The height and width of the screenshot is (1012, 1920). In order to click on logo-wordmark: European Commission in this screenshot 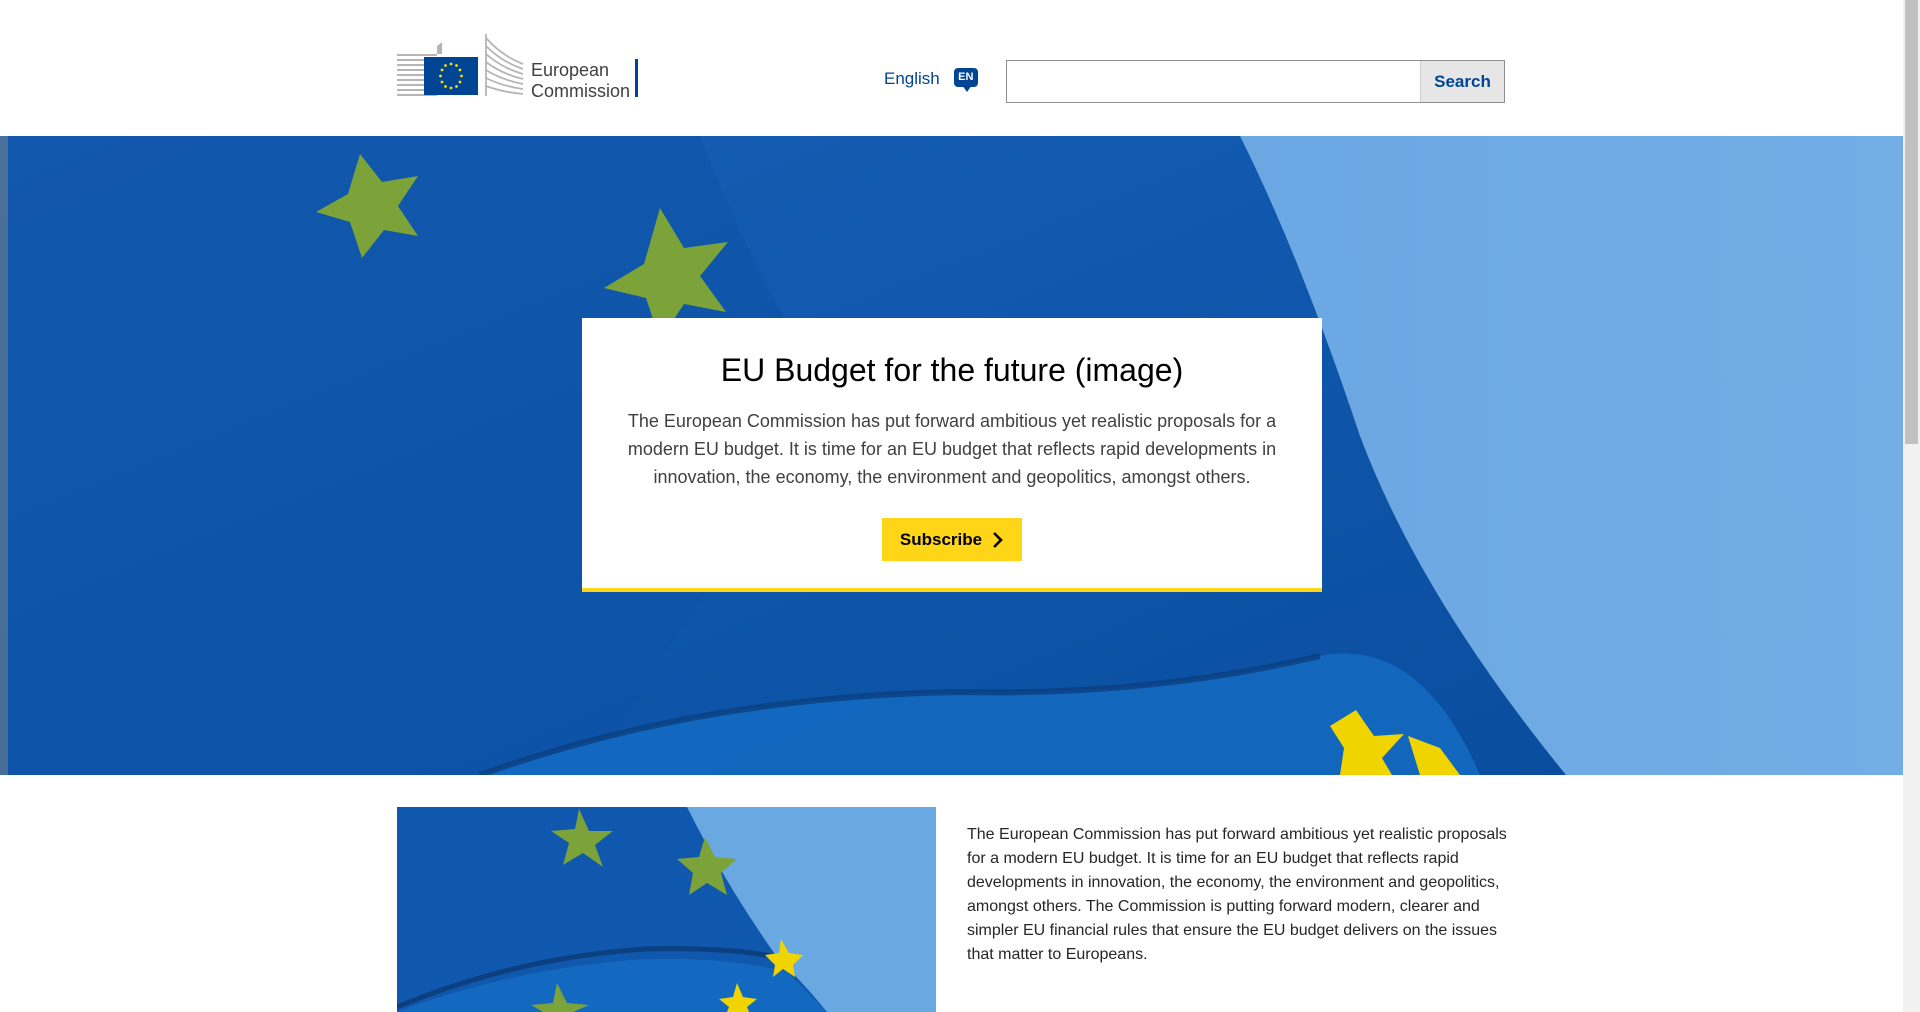, I will do `click(580, 81)`.